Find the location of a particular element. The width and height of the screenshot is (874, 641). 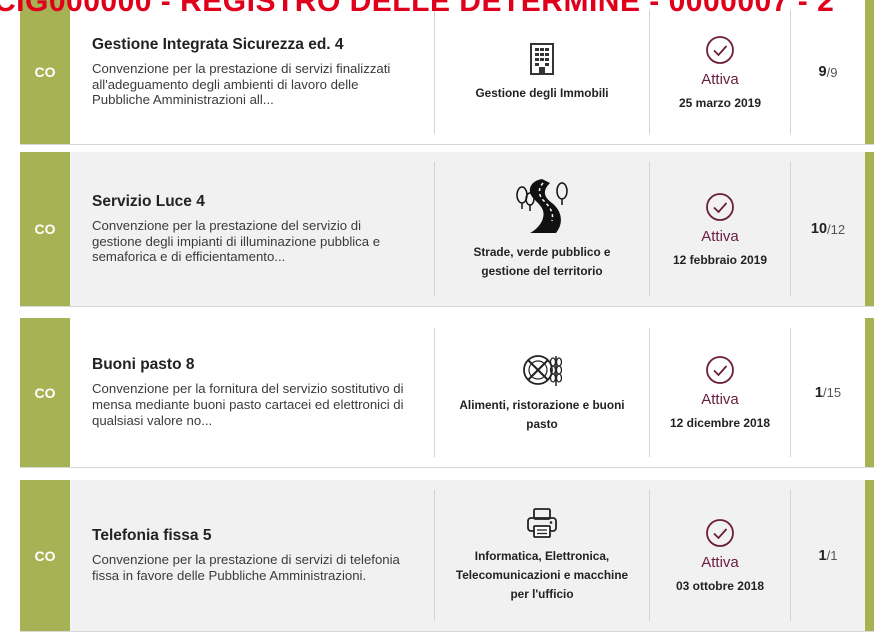

lot-total: /1 is located at coordinates (832, 555).